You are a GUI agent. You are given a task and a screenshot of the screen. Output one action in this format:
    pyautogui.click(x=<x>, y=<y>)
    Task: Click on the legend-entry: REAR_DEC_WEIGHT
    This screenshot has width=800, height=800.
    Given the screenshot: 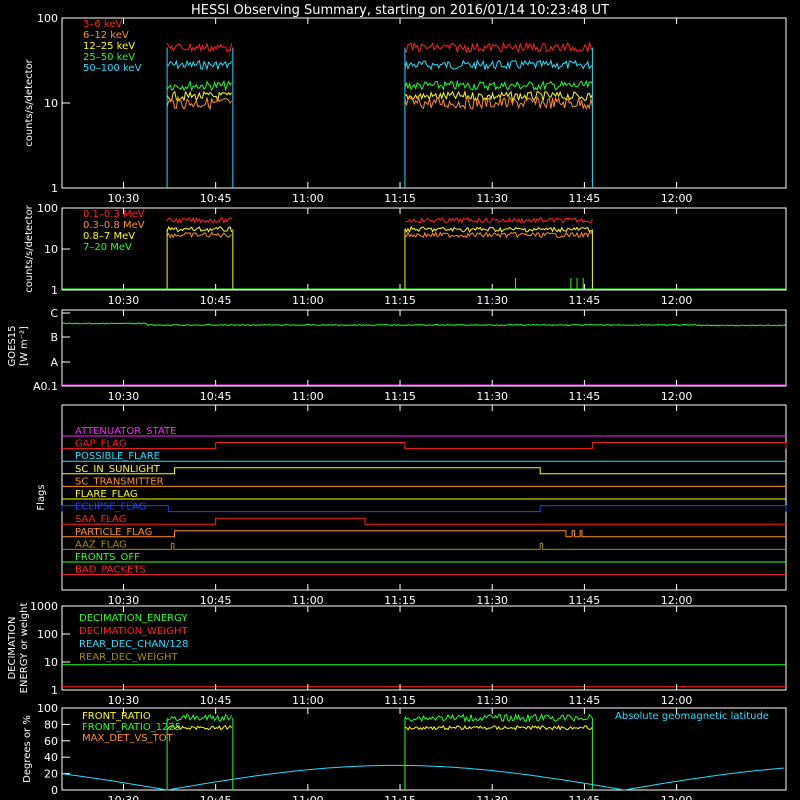 What is the action you would take?
    pyautogui.click(x=128, y=657)
    